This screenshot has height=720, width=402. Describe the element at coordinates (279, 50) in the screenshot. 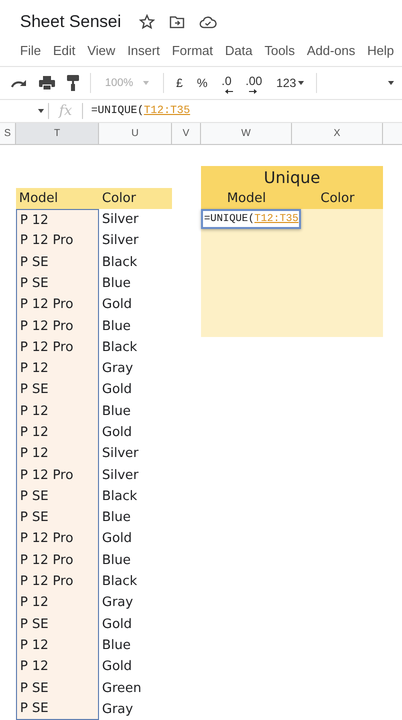

I see `menu-item: Tools` at that location.